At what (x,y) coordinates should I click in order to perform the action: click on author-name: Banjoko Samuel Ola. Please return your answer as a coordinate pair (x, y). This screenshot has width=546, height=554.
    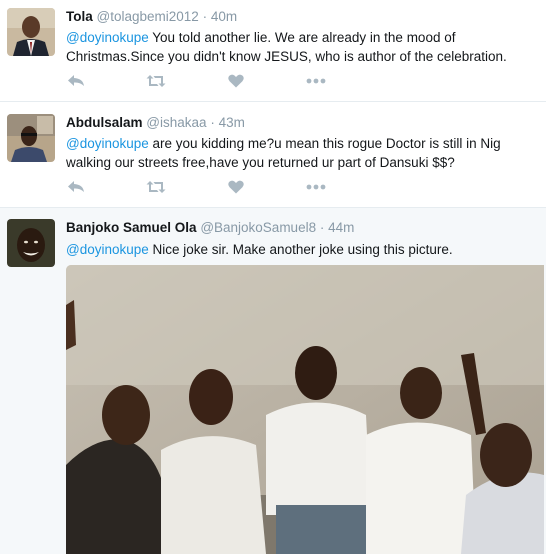
    Looking at the image, I should click on (131, 227).